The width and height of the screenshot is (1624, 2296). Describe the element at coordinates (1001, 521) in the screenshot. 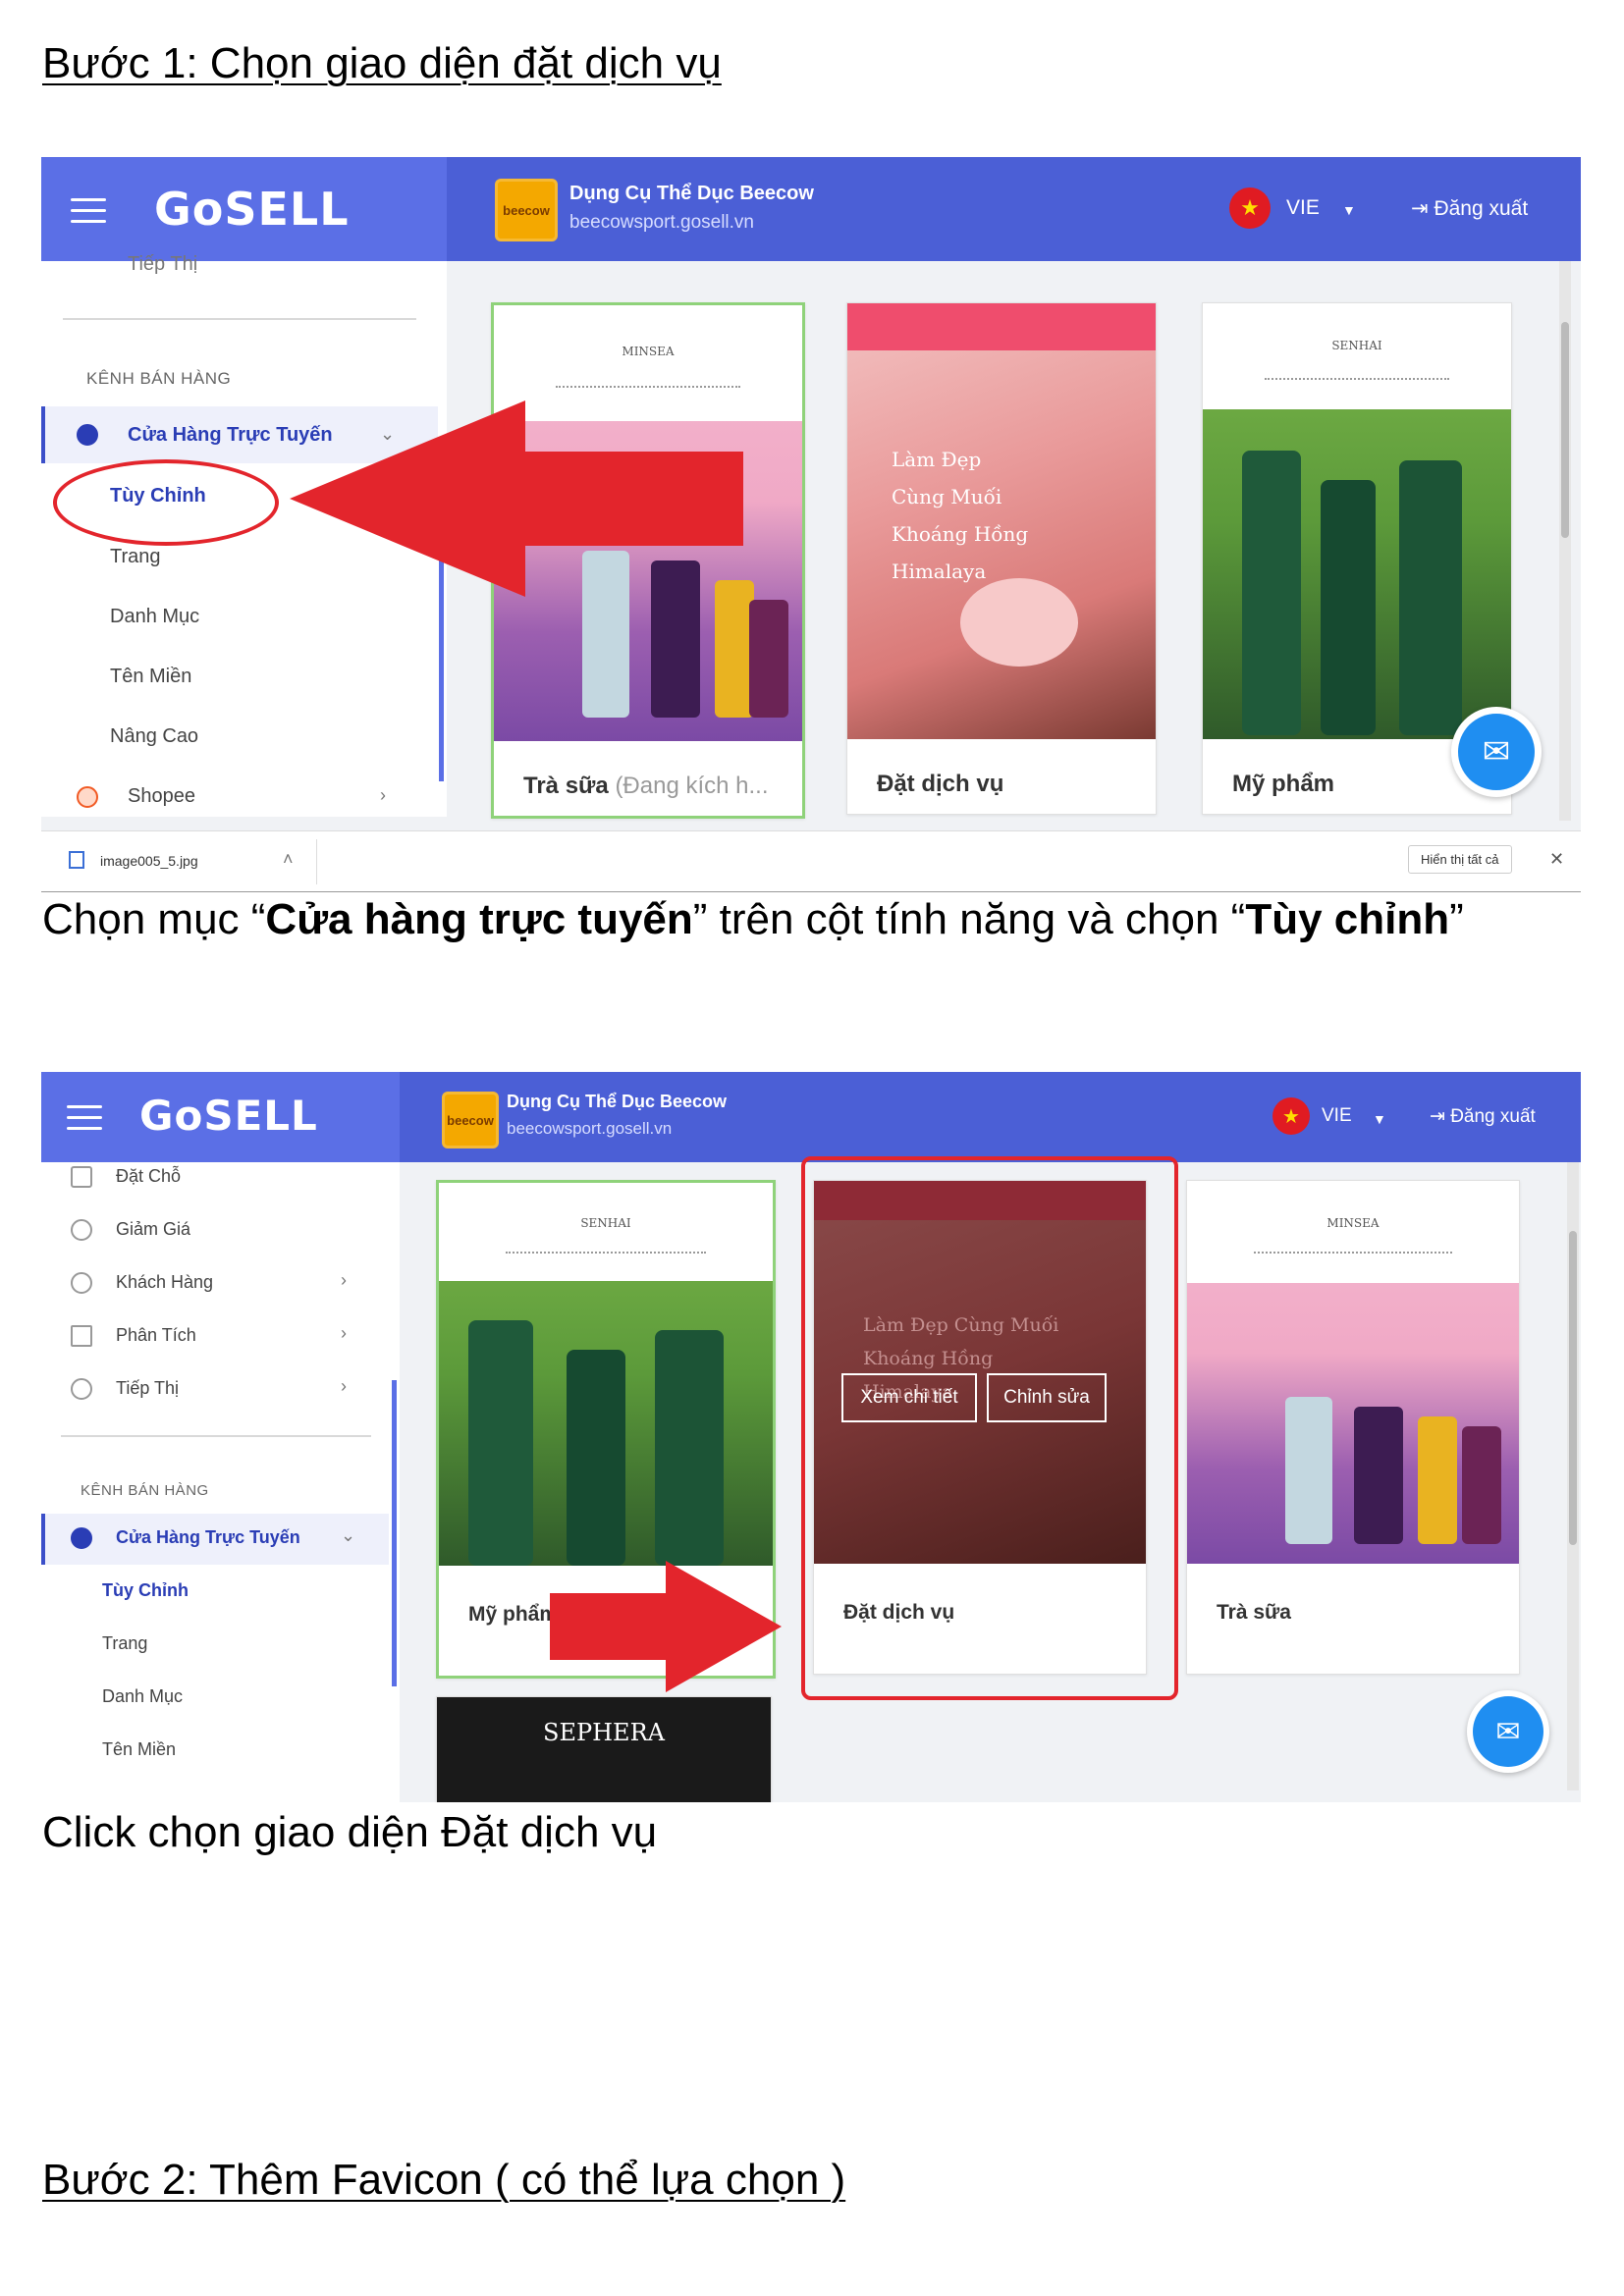

I see `theme-thumbnail: Làm Đẹp Cùng Muối Khoáng Hồng Himalaya` at that location.